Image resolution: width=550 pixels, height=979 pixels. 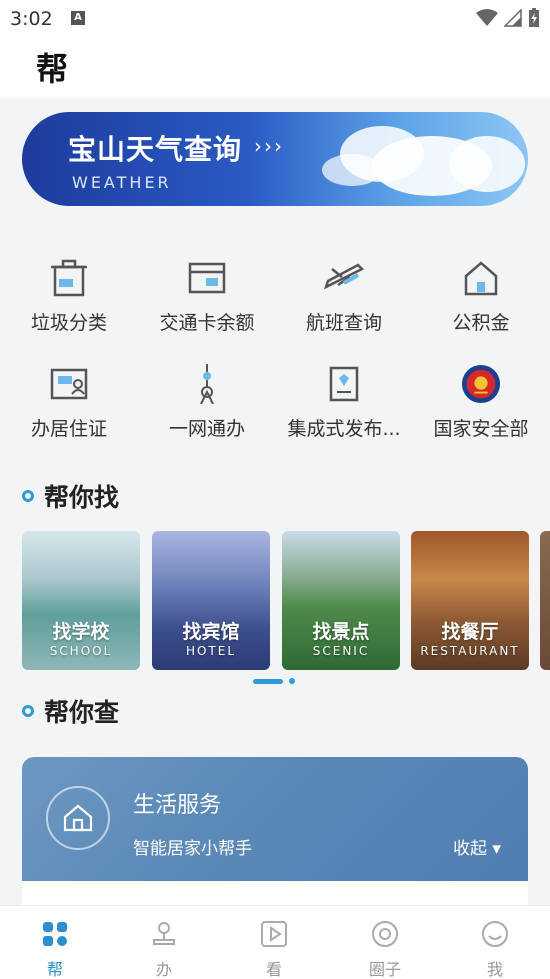 What do you see at coordinates (163, 969) in the screenshot?
I see `nav-label: 办` at bounding box center [163, 969].